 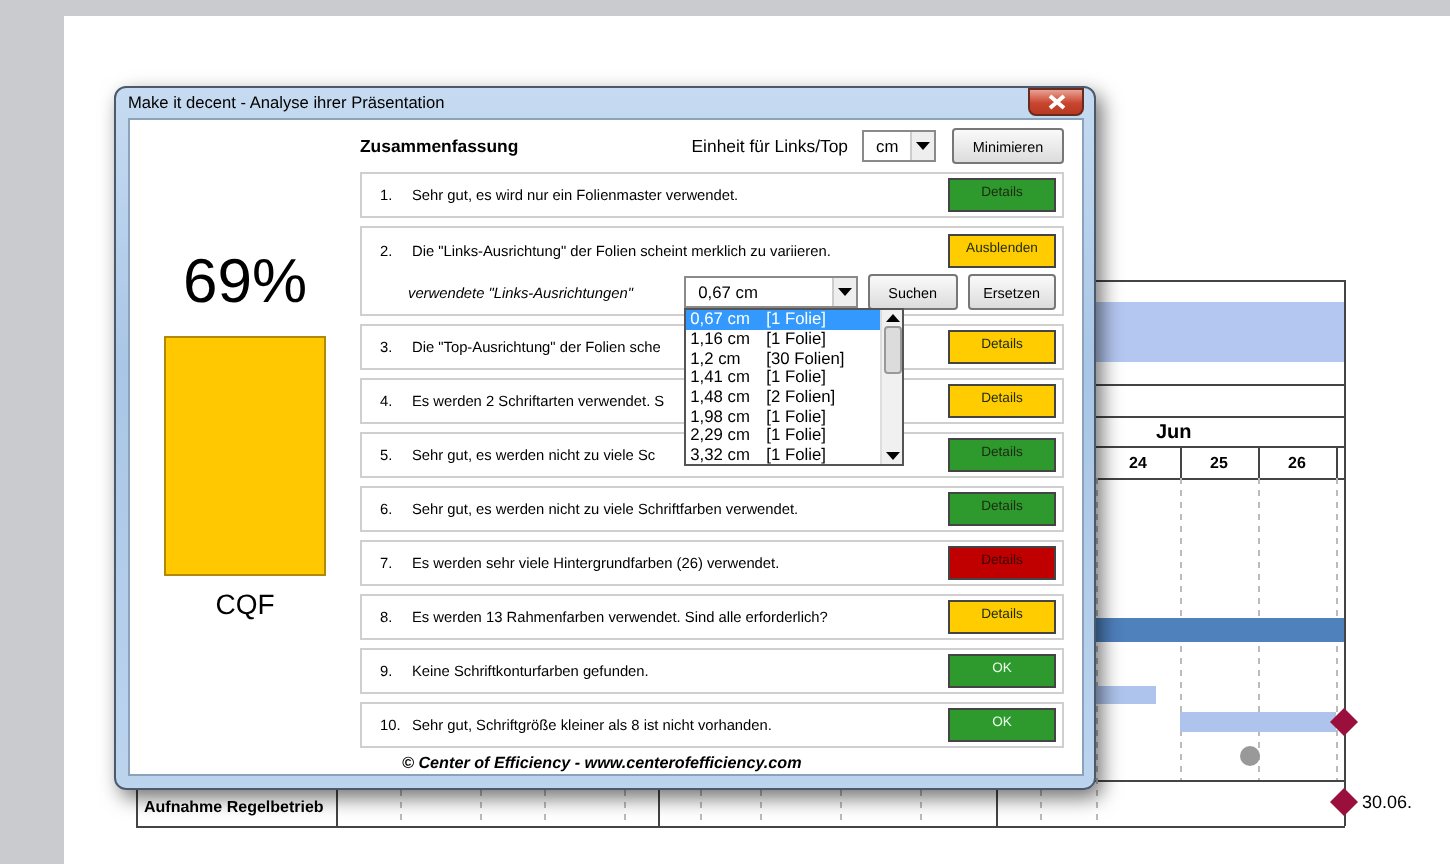 I want to click on dropdown-option: 1,48 cm [2 Folien], so click(x=783, y=398).